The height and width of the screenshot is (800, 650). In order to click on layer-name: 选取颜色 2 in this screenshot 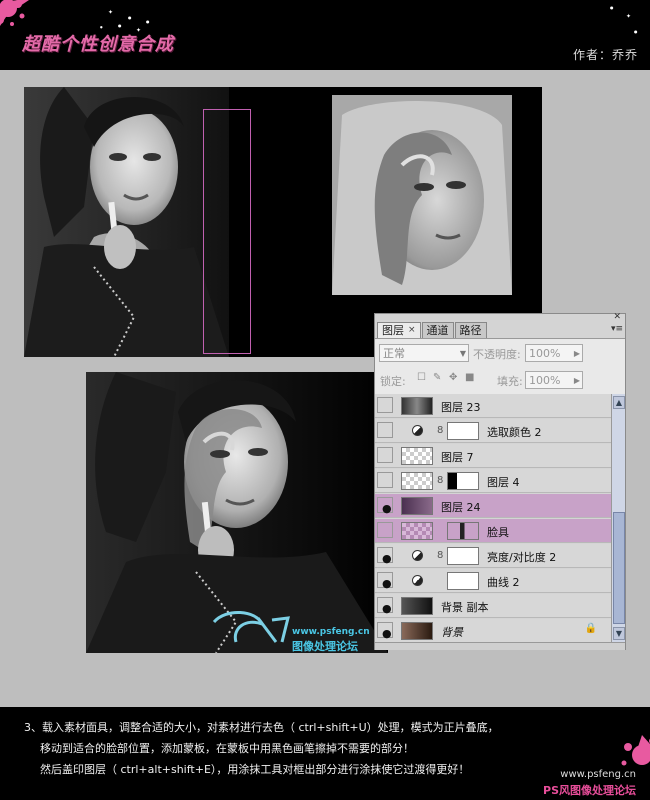, I will do `click(514, 432)`.